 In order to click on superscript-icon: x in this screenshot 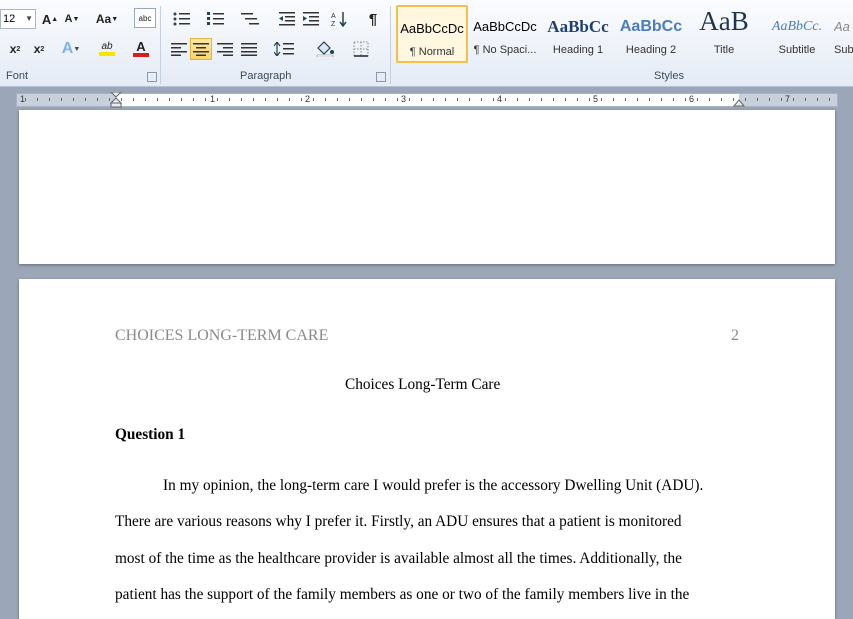, I will do `click(37, 49)`.